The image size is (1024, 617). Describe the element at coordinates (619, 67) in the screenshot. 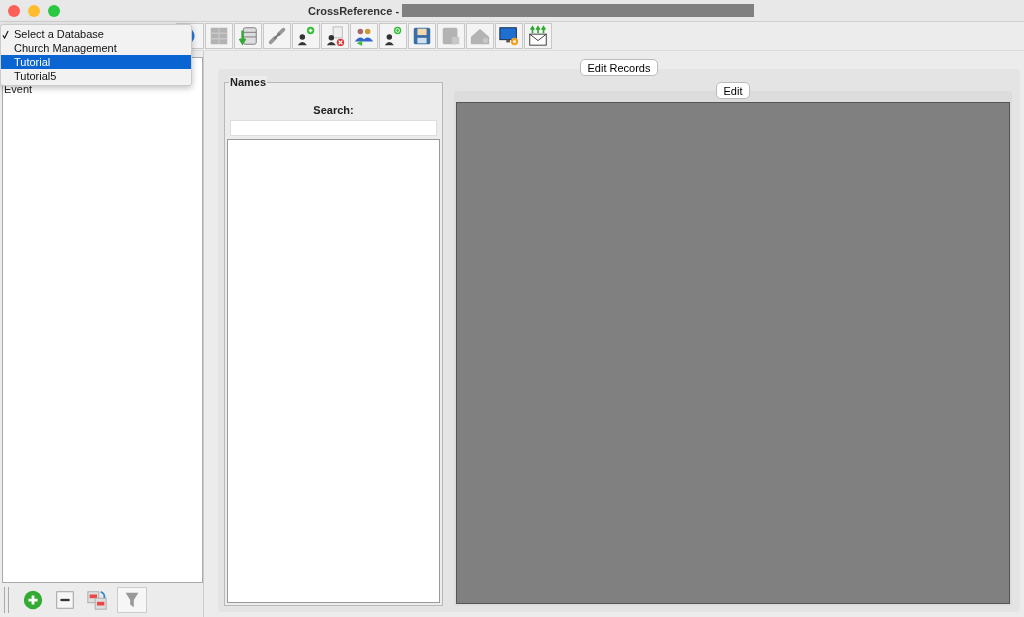

I see `edit-records-tab: Edit Records` at that location.